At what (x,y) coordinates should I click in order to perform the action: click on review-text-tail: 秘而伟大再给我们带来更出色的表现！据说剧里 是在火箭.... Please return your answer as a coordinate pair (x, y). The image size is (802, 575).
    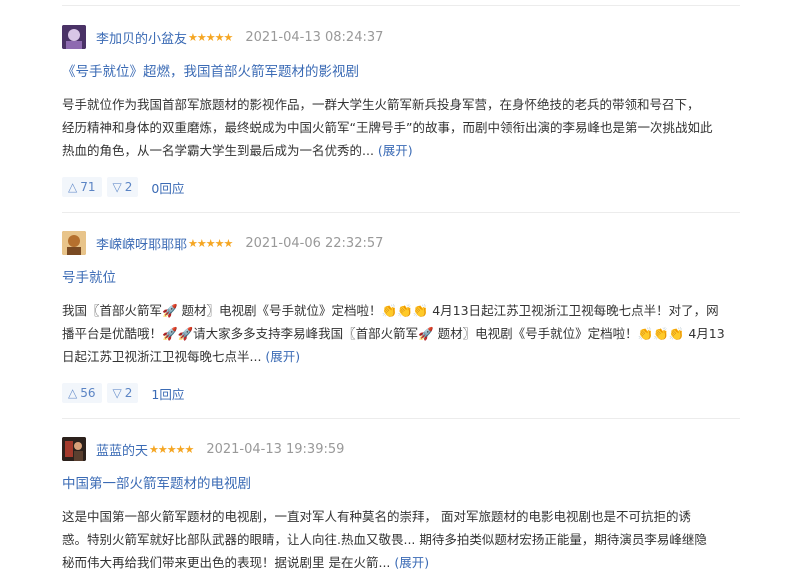
    Looking at the image, I should click on (226, 562).